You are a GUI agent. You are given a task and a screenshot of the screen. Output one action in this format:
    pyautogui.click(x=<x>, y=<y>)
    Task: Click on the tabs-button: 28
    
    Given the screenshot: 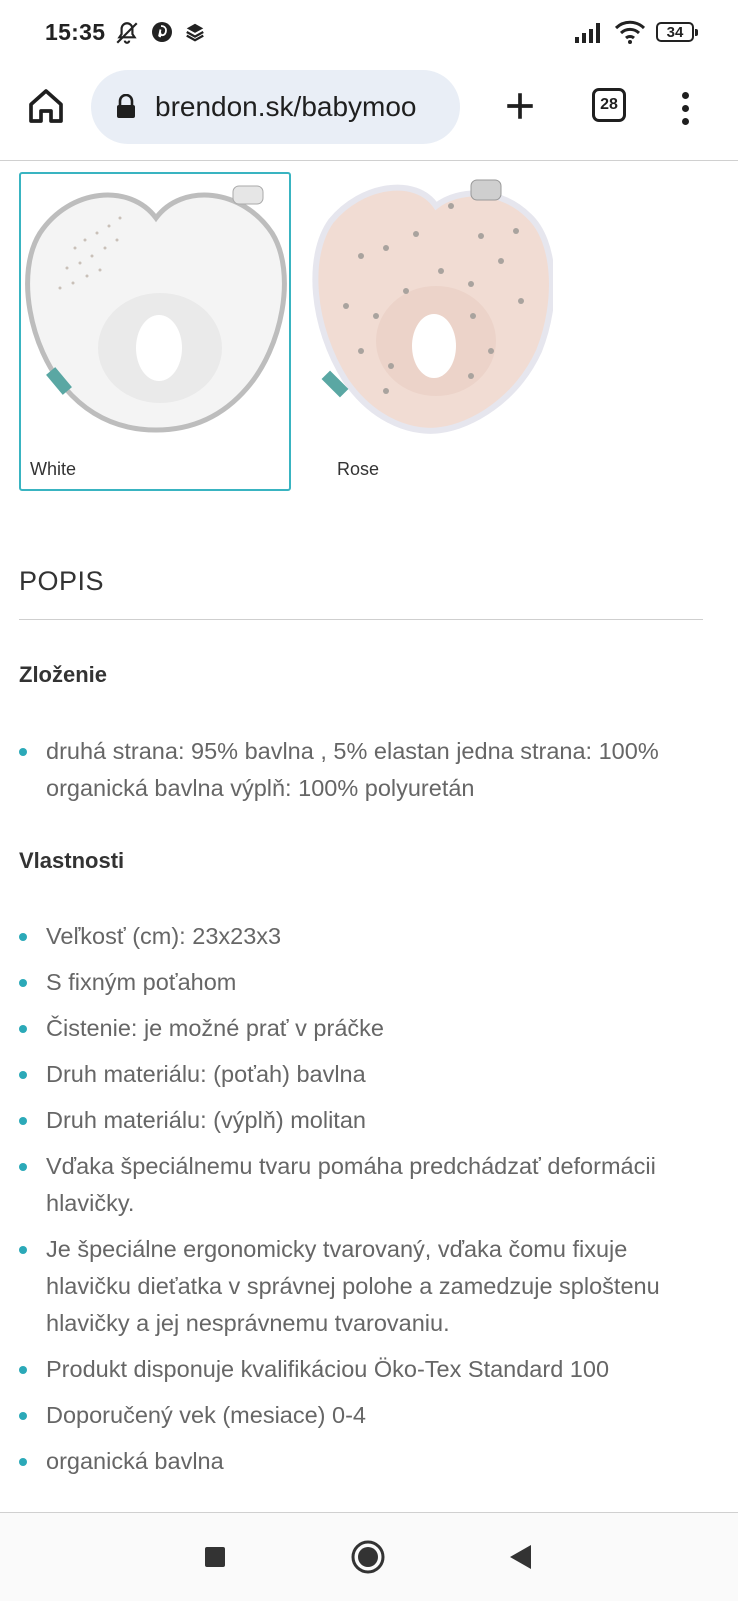 What is the action you would take?
    pyautogui.click(x=609, y=105)
    